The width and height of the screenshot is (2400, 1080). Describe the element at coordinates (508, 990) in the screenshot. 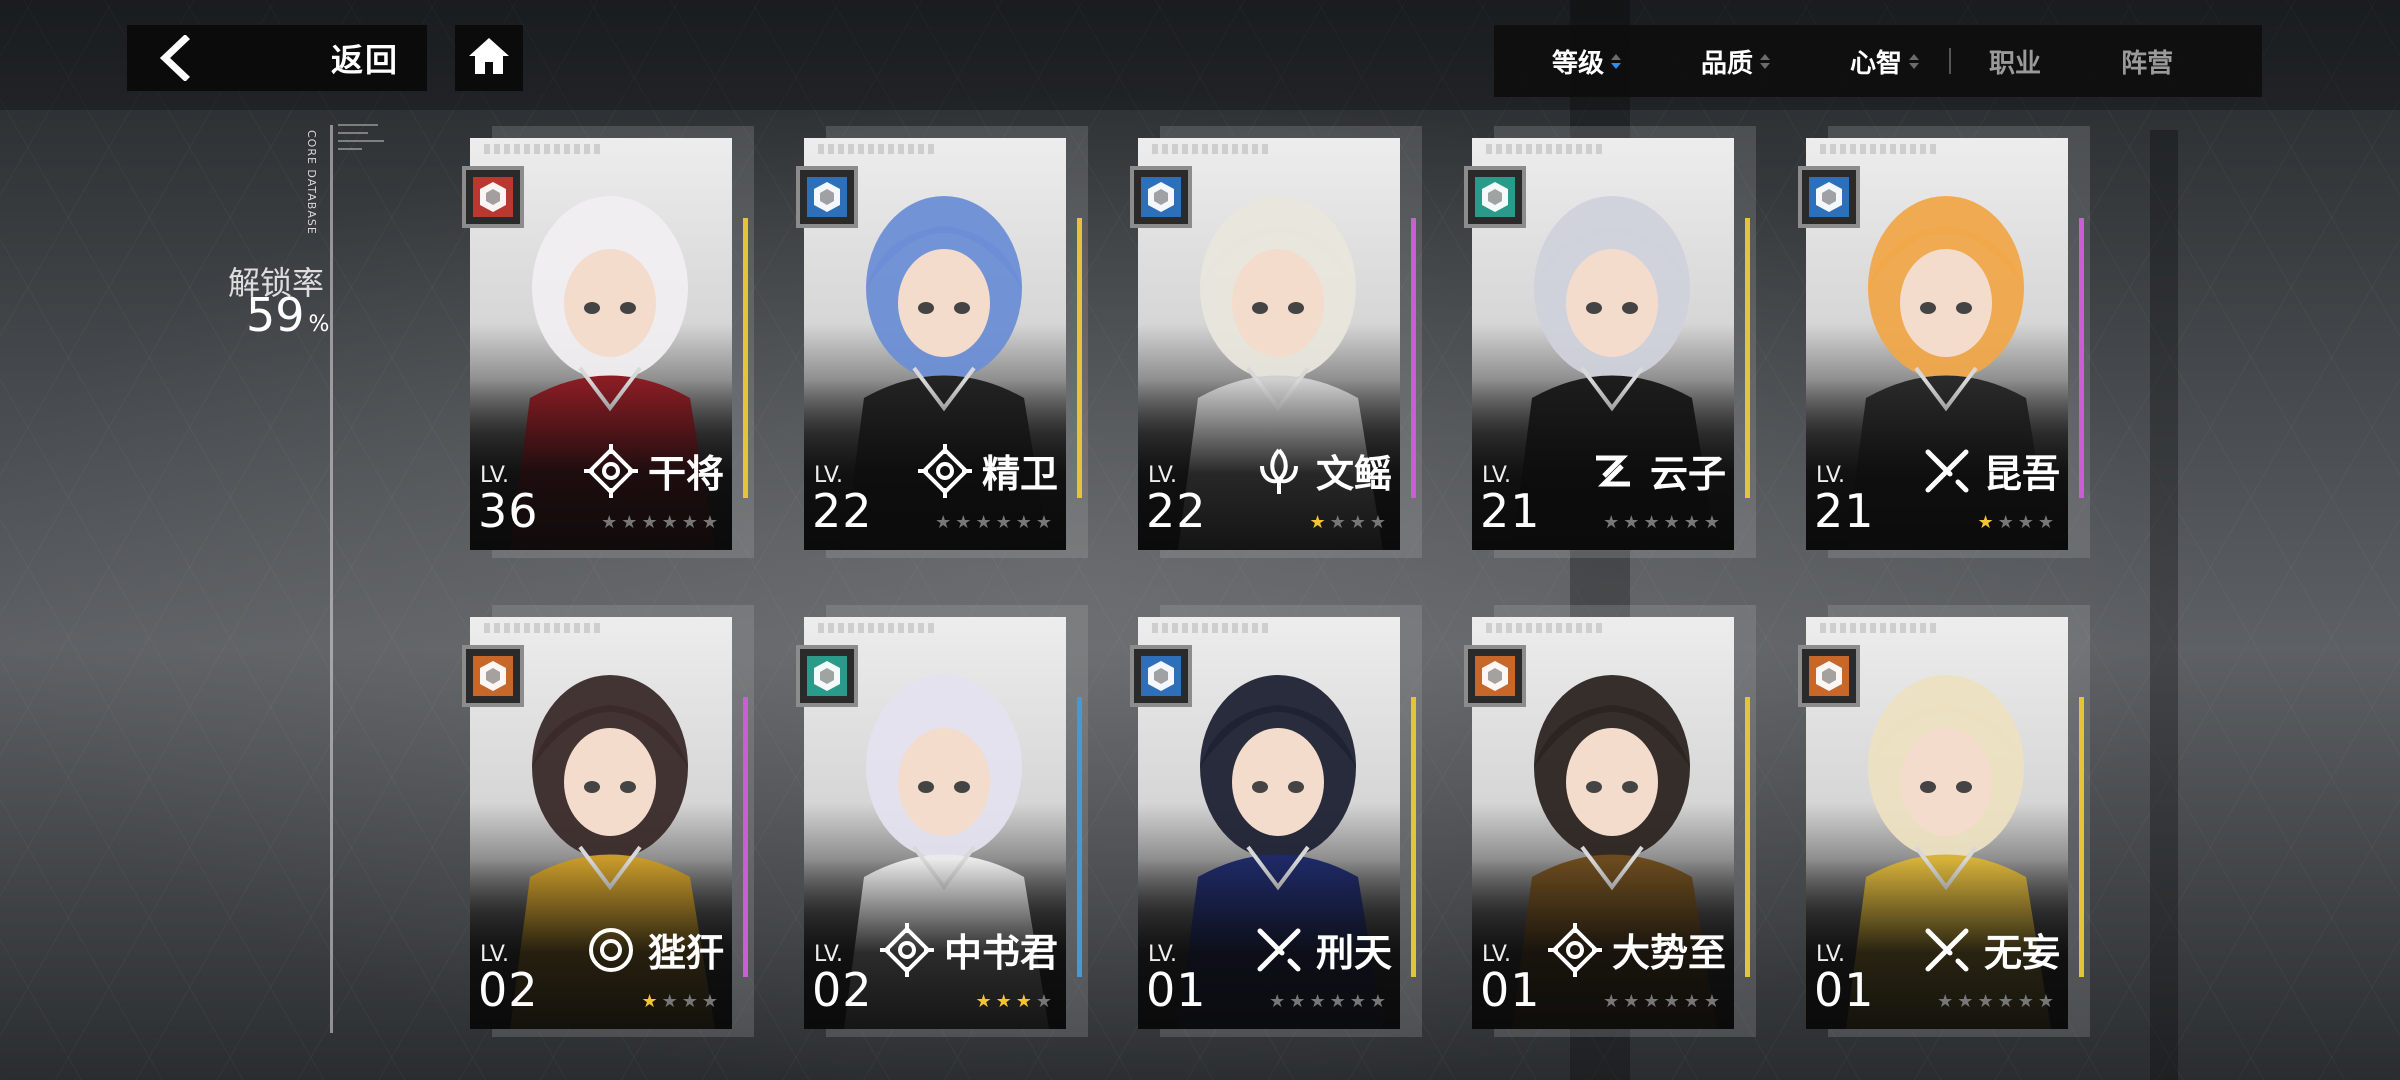

I see `level-value: 02` at that location.